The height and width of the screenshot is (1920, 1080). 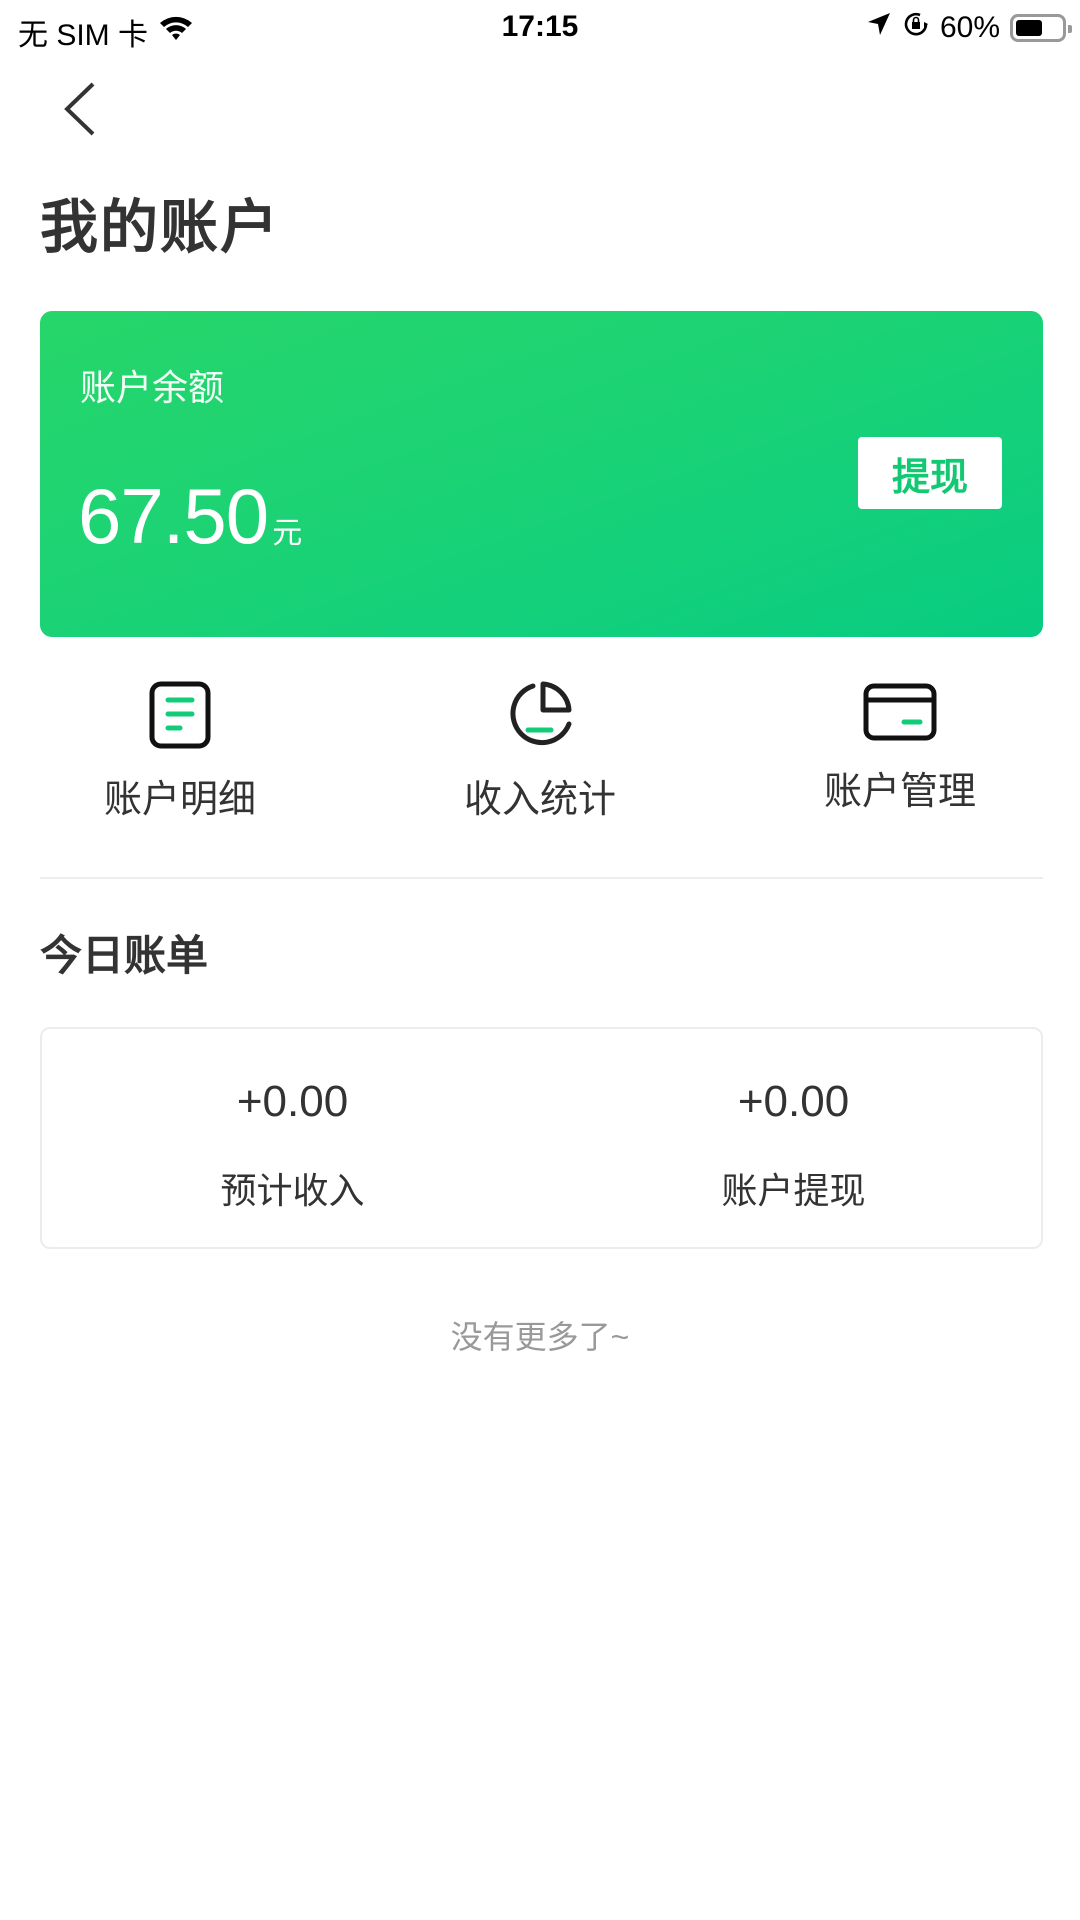 I want to click on status-right: 60%, so click(x=969, y=28).